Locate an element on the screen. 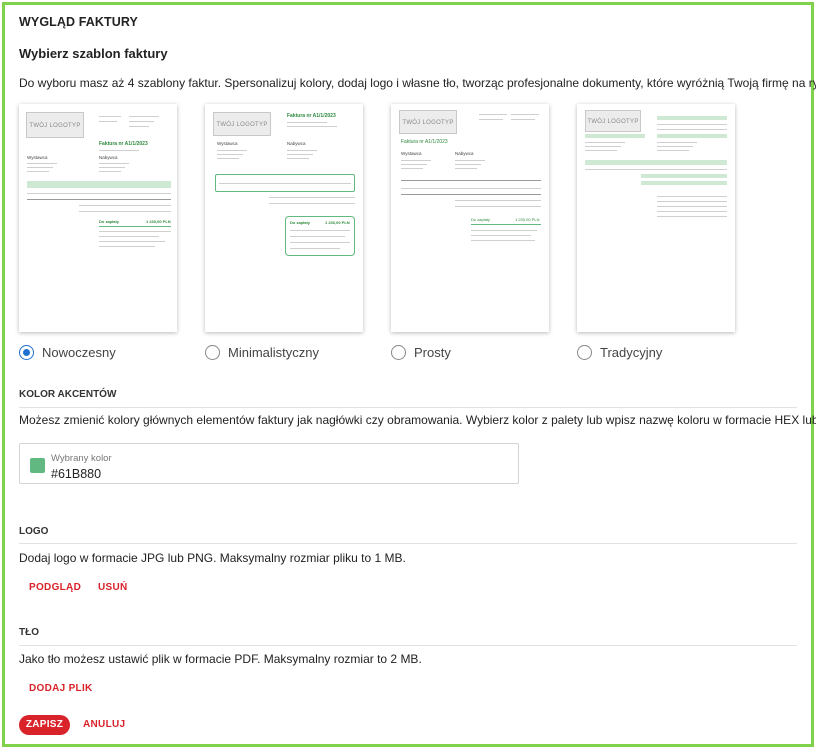  color-field-label: Wybrany kolor is located at coordinates (81, 458).